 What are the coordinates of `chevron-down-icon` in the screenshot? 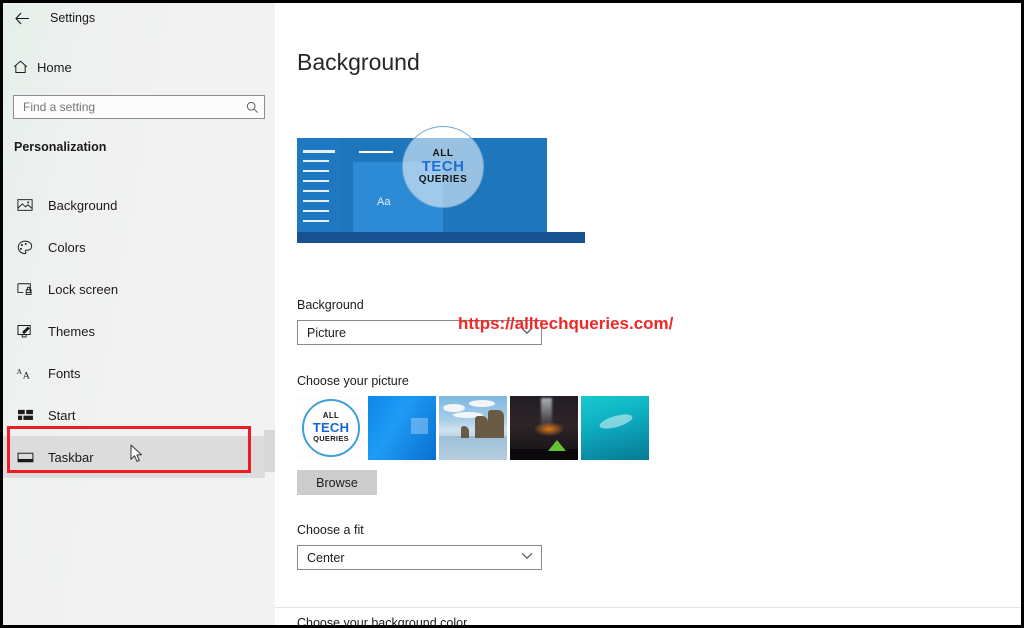 It's located at (527, 557).